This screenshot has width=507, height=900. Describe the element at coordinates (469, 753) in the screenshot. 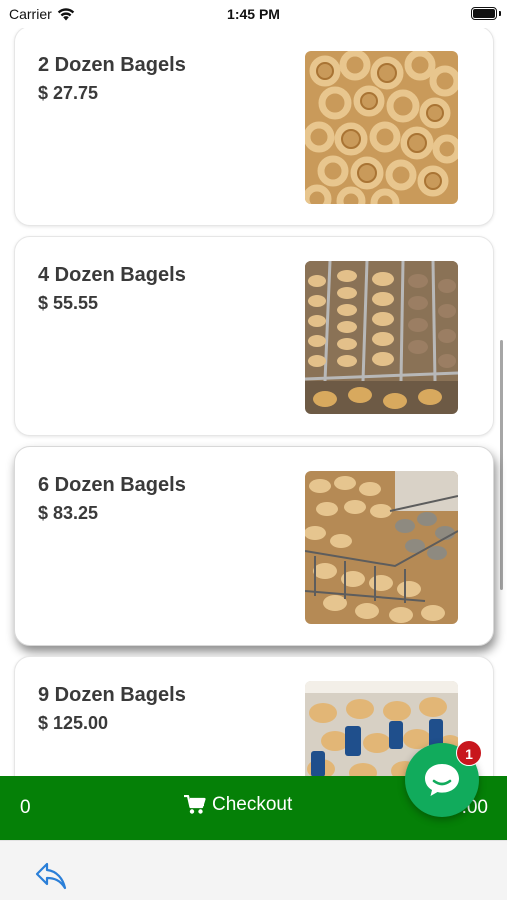

I see `chat-notification-badge: 1` at that location.